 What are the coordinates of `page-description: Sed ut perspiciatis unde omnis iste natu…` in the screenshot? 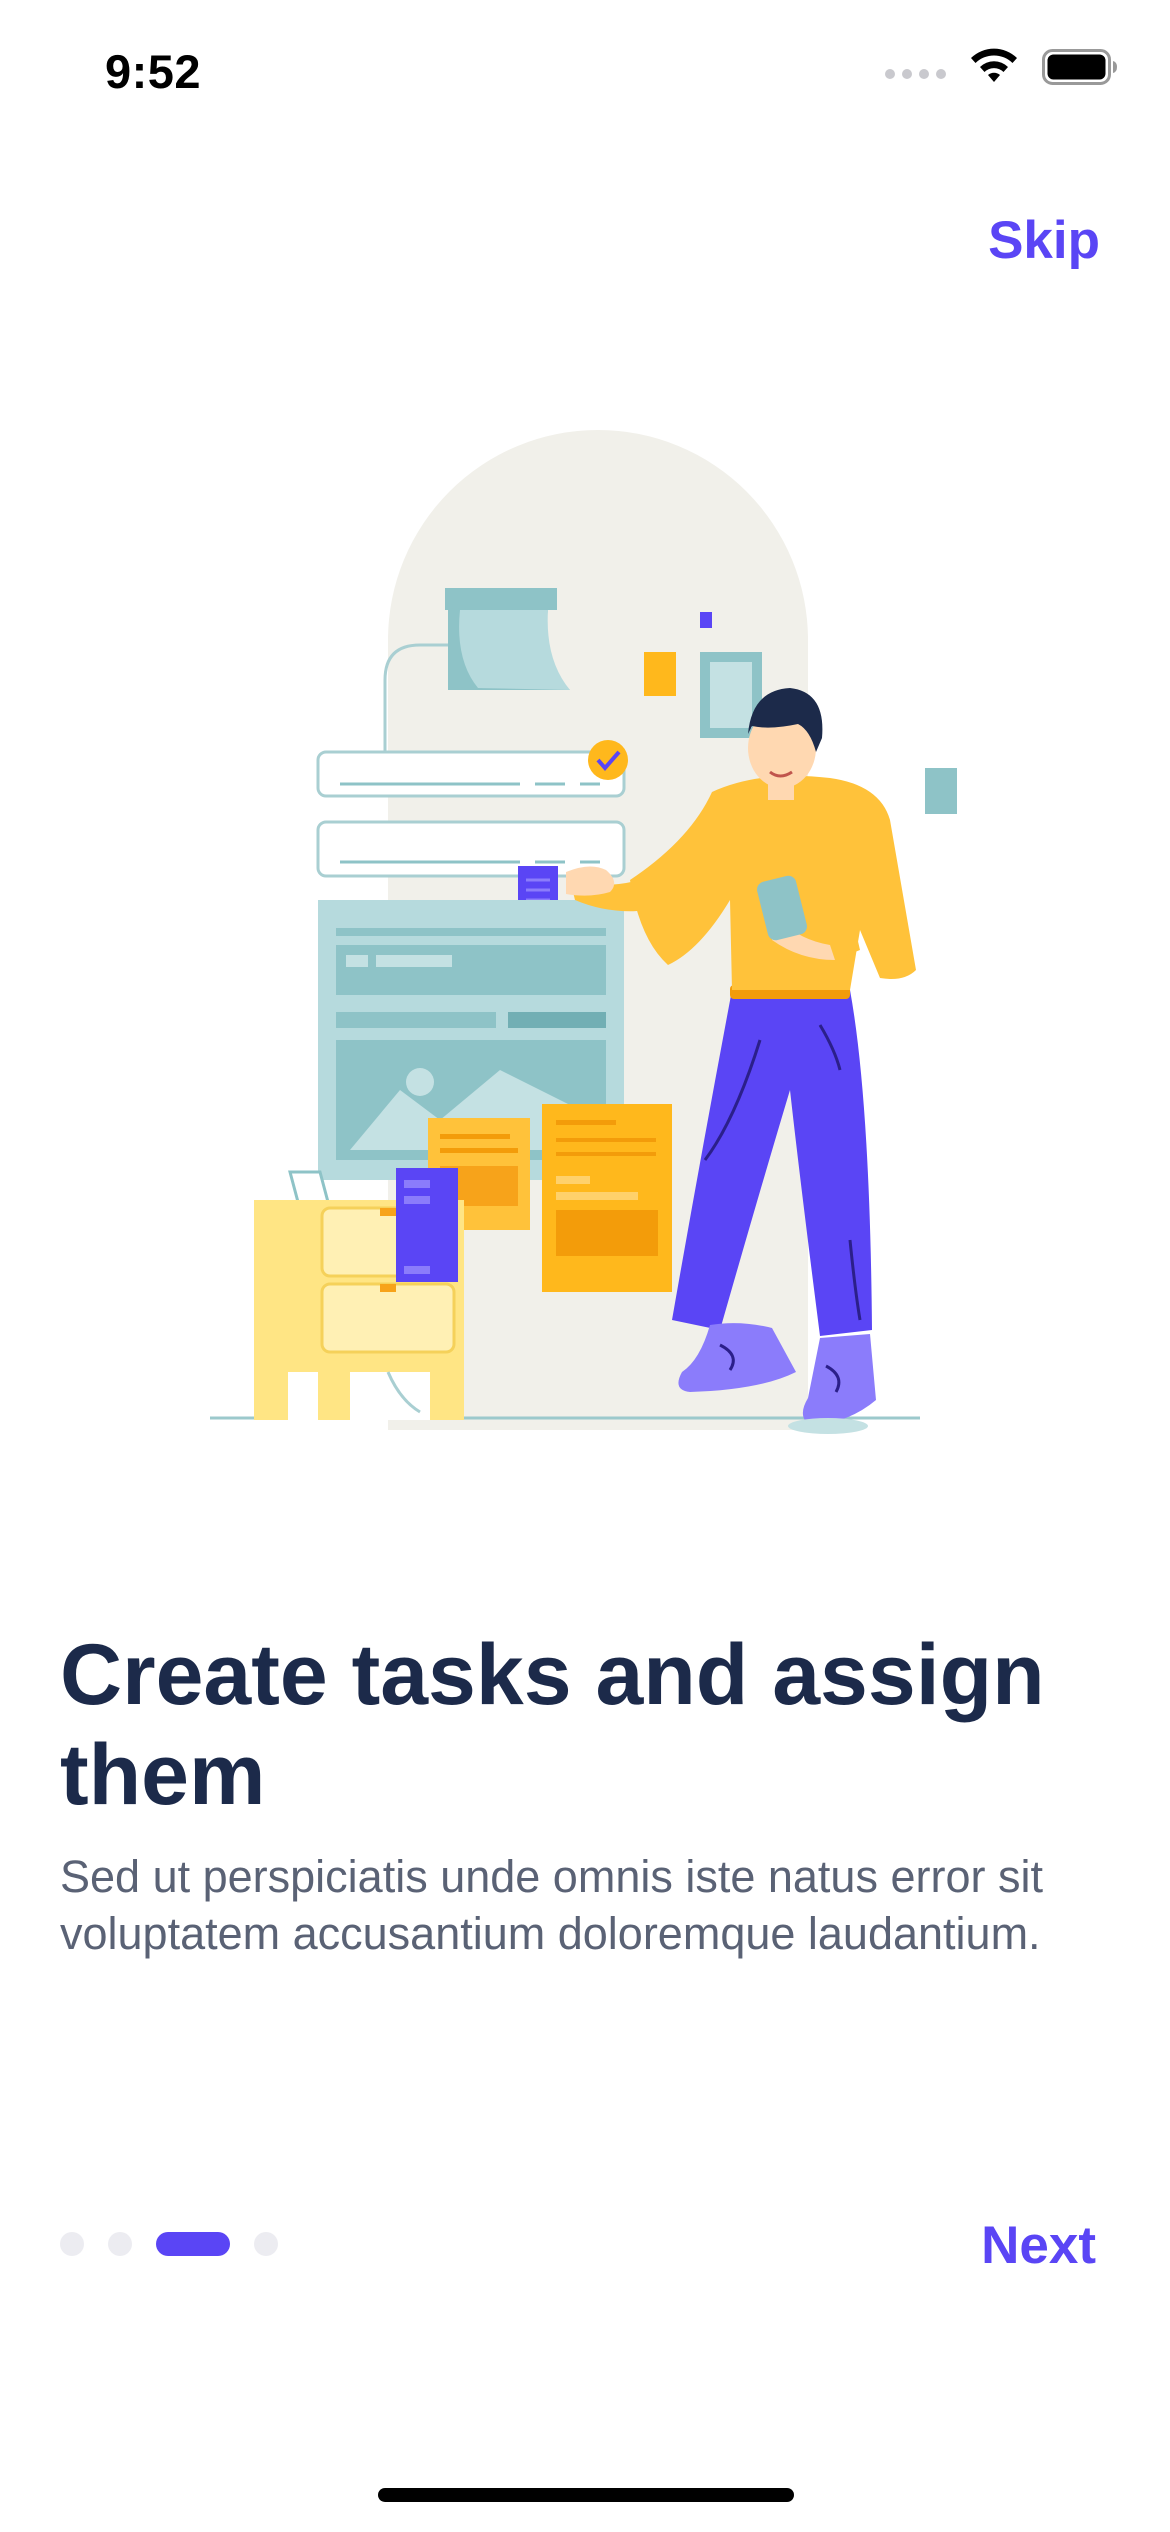 It's located at (551, 1905).